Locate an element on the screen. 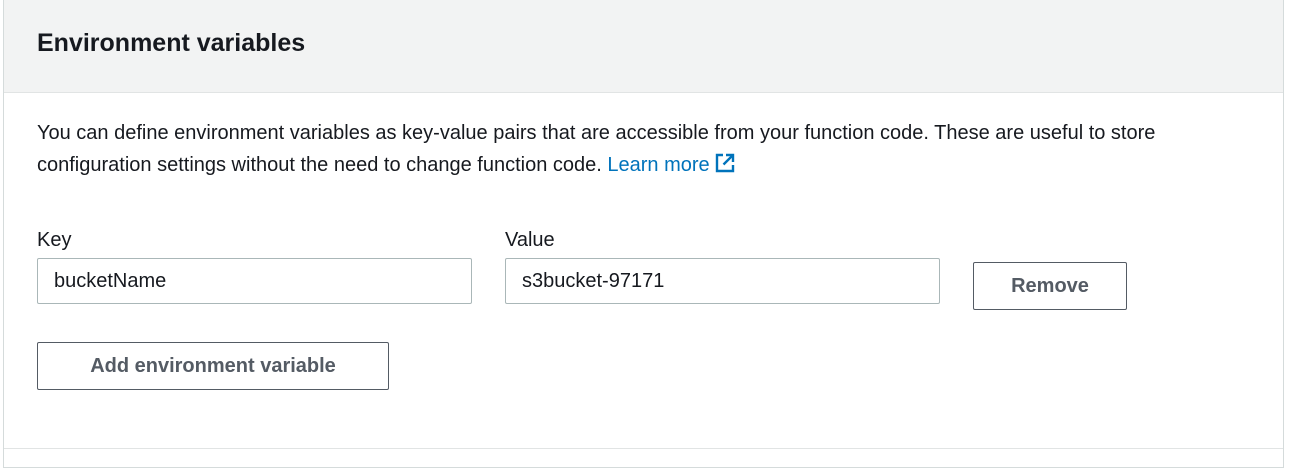  remove-button: Remove is located at coordinates (1050, 286).